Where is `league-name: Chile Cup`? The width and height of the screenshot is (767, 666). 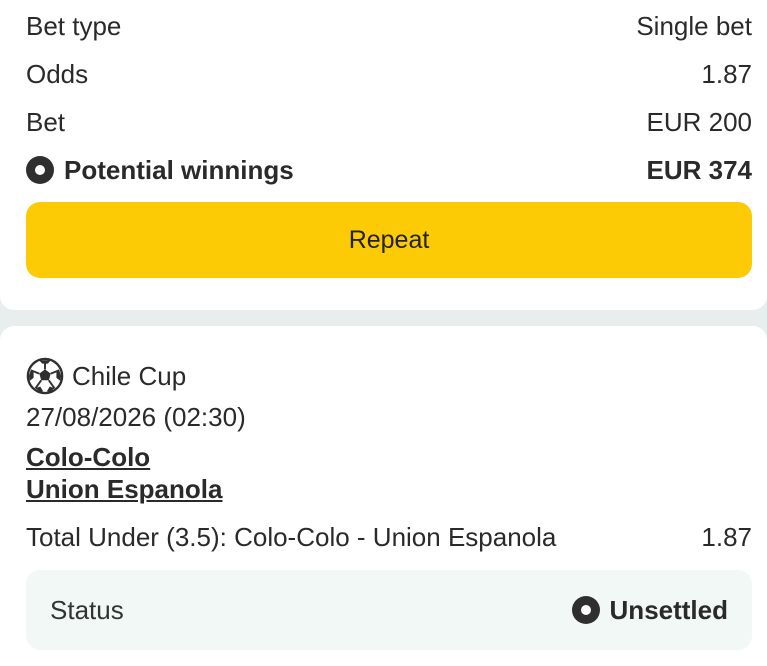
league-name: Chile Cup is located at coordinates (129, 375).